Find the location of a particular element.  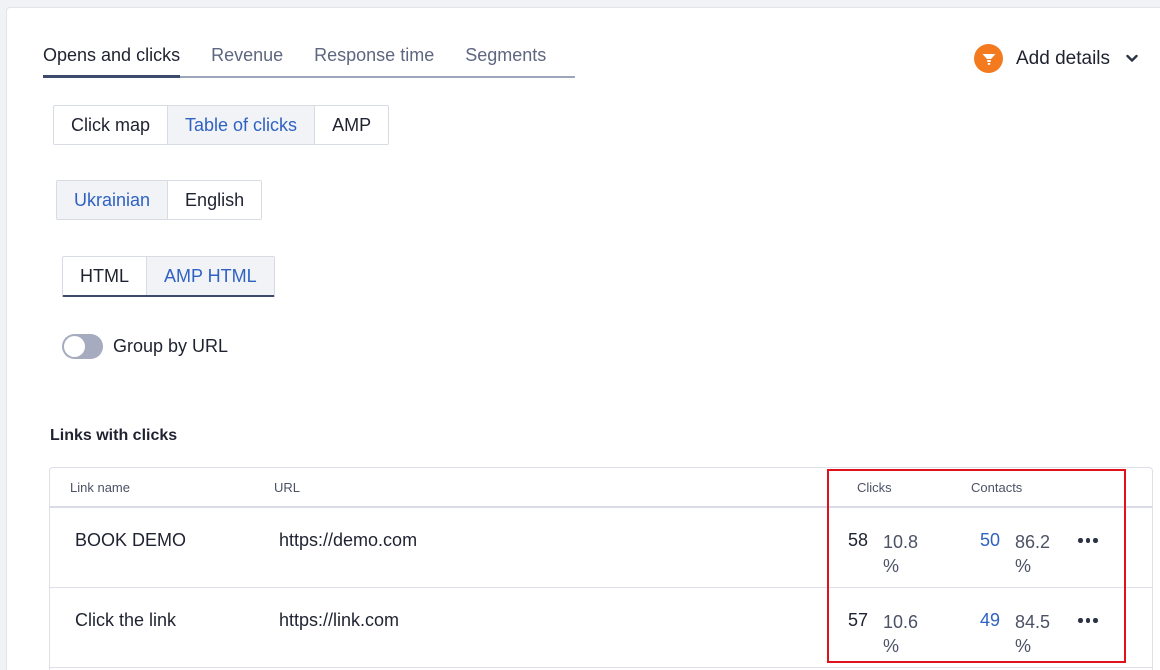

language-switch: Ukrainian English is located at coordinates (159, 200).